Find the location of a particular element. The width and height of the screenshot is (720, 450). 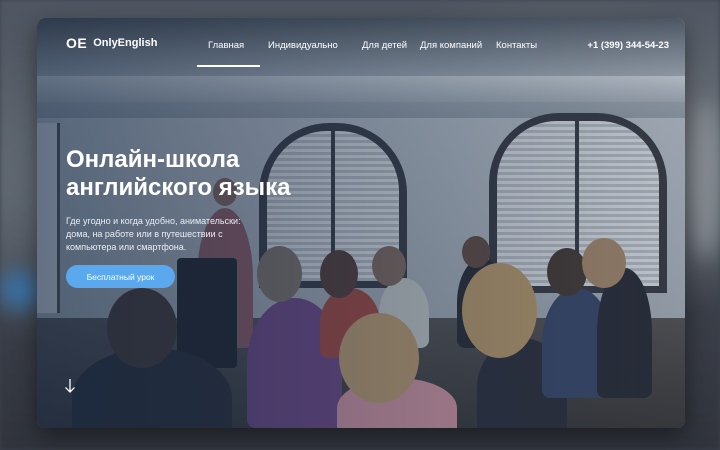

nav-item-kids: Для детей is located at coordinates (384, 45).